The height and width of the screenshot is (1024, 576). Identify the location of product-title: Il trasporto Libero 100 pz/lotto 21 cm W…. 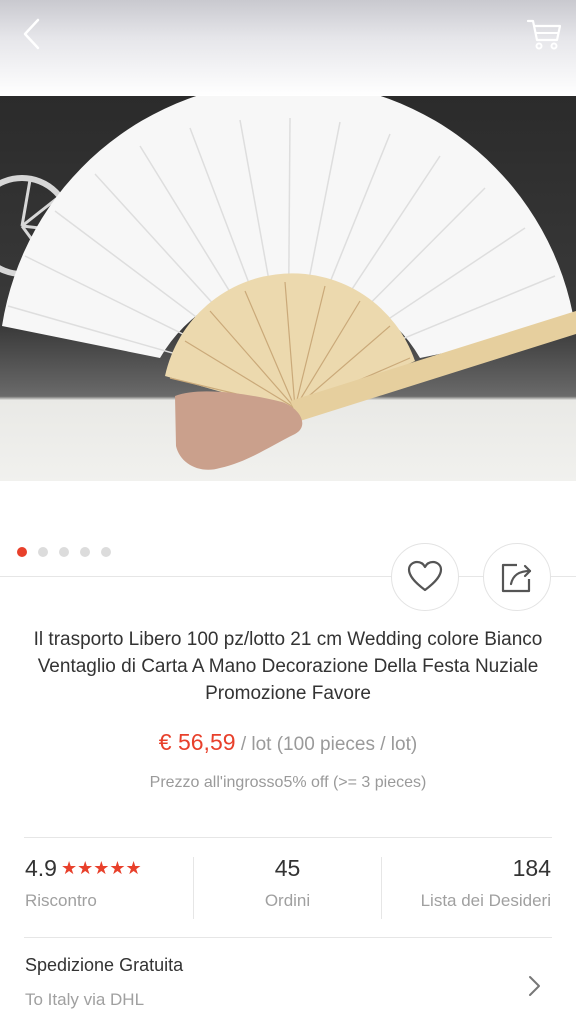
(288, 666).